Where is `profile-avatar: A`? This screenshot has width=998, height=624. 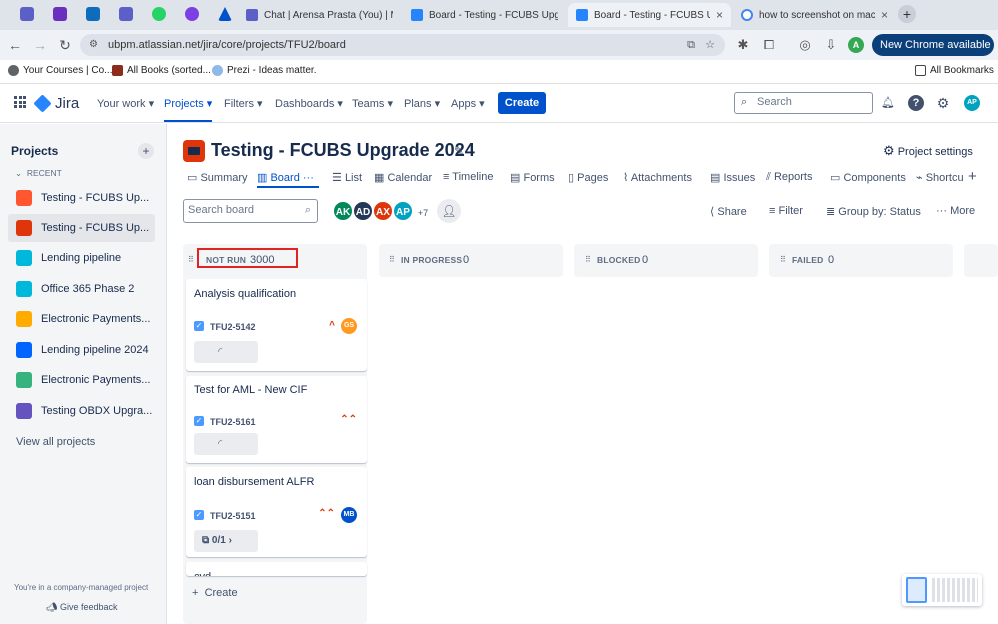
profile-avatar: A is located at coordinates (856, 45).